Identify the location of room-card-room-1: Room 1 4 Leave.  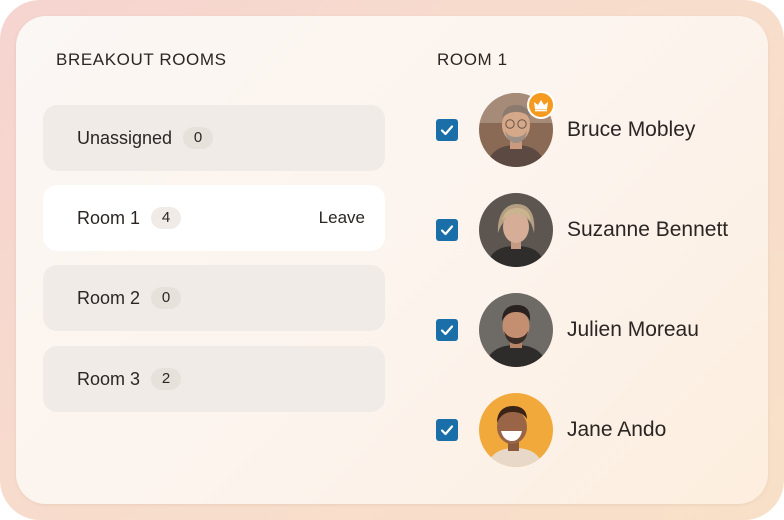
(214, 218).